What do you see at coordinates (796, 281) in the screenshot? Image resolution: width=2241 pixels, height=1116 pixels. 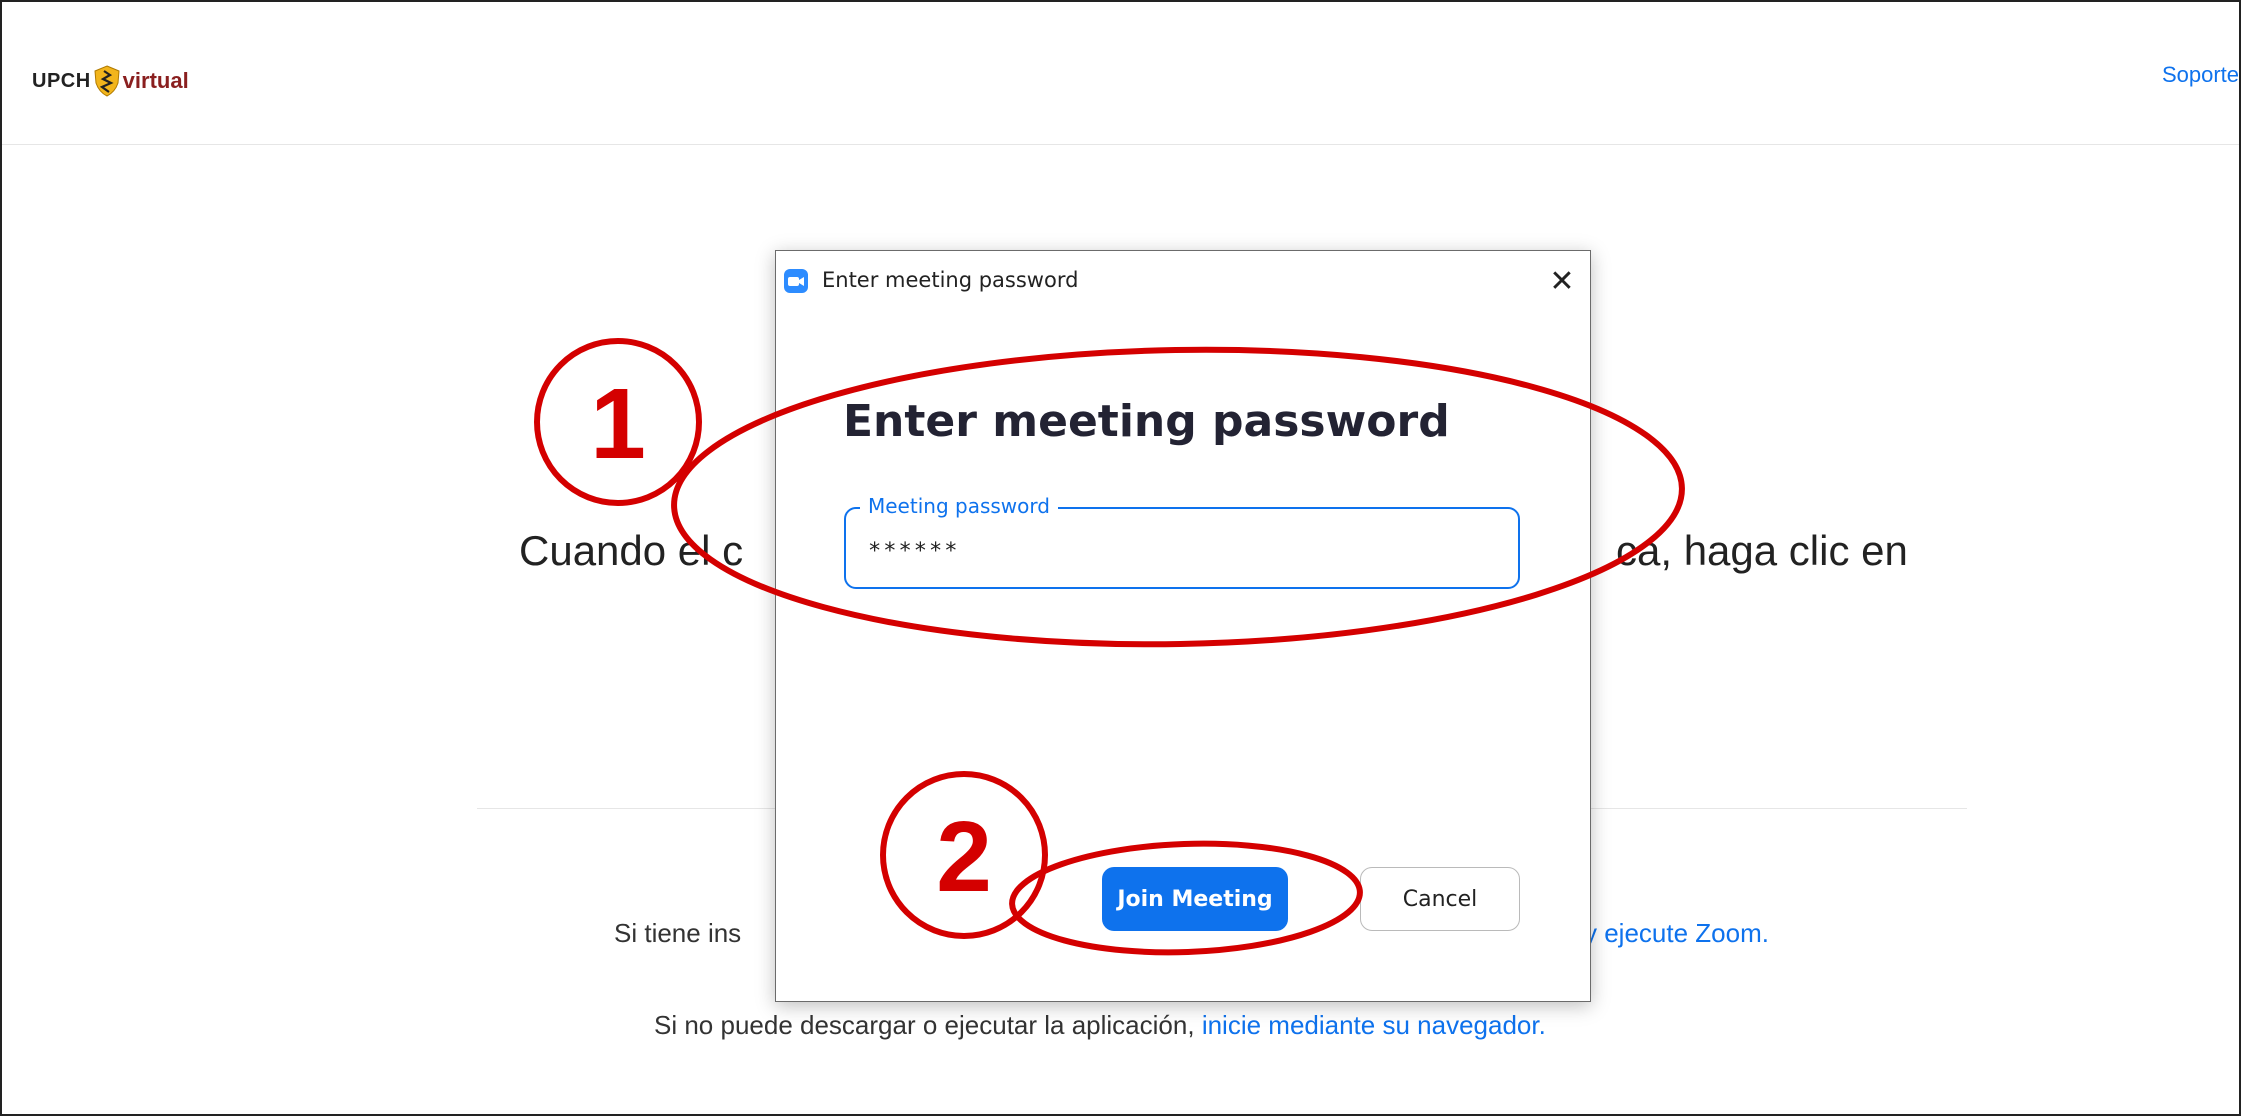 I see `zoom-app-icon` at bounding box center [796, 281].